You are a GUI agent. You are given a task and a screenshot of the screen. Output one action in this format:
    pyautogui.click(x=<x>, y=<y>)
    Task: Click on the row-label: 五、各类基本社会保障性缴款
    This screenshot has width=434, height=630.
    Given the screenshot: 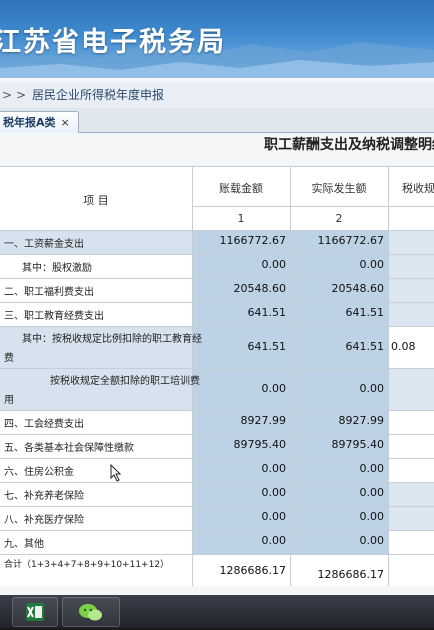 What is the action you would take?
    pyautogui.click(x=69, y=448)
    